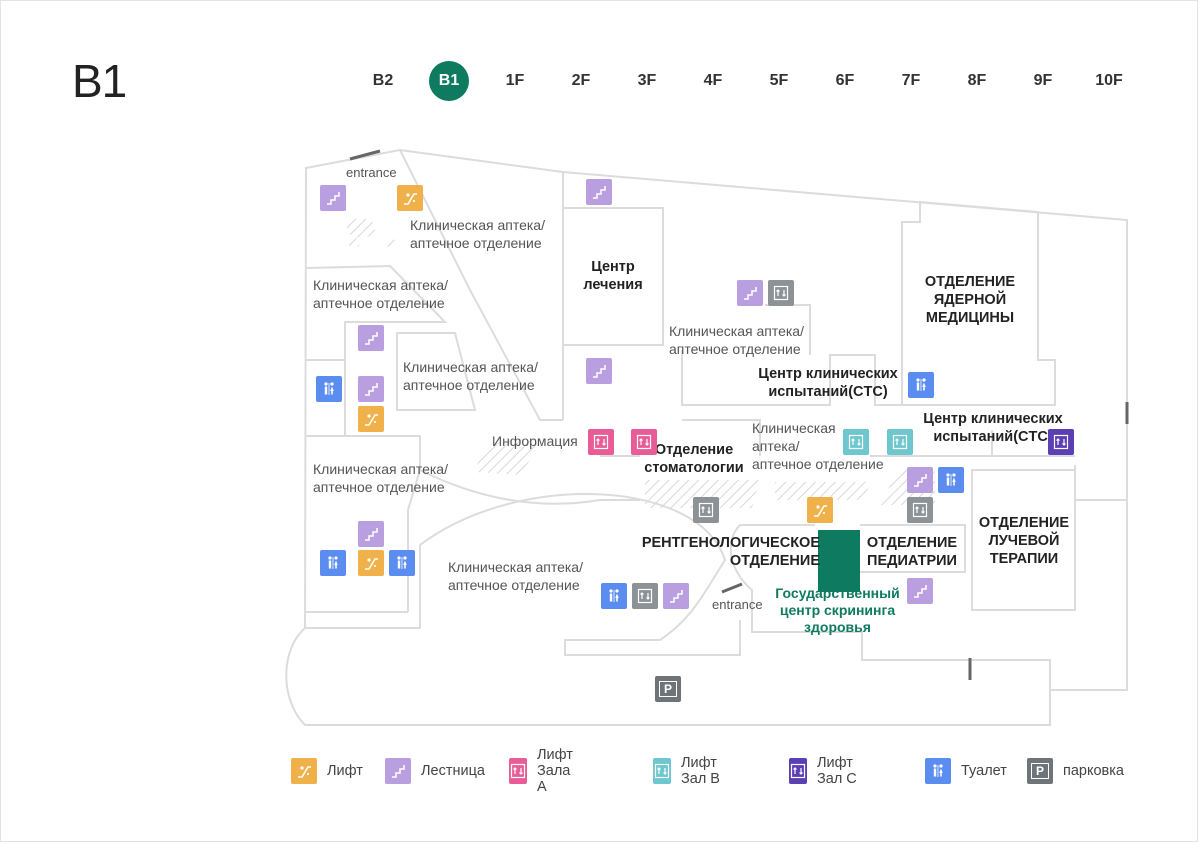  I want to click on pharmacy-label-3: Клиническая аптека/ аптечное отделение, so click(470, 376).